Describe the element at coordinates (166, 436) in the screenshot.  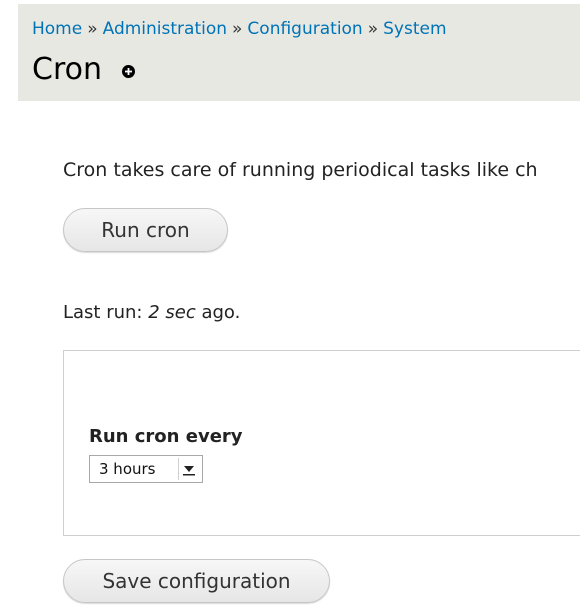
I see `run-cron-every-label: Run cron every` at that location.